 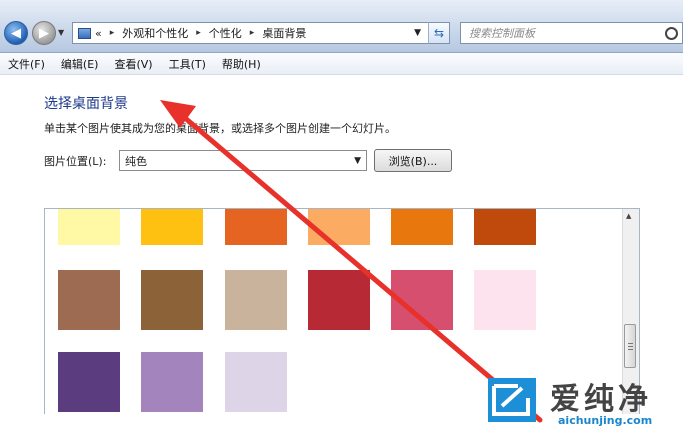 I want to click on logo-glyph-icon, so click(x=511, y=400).